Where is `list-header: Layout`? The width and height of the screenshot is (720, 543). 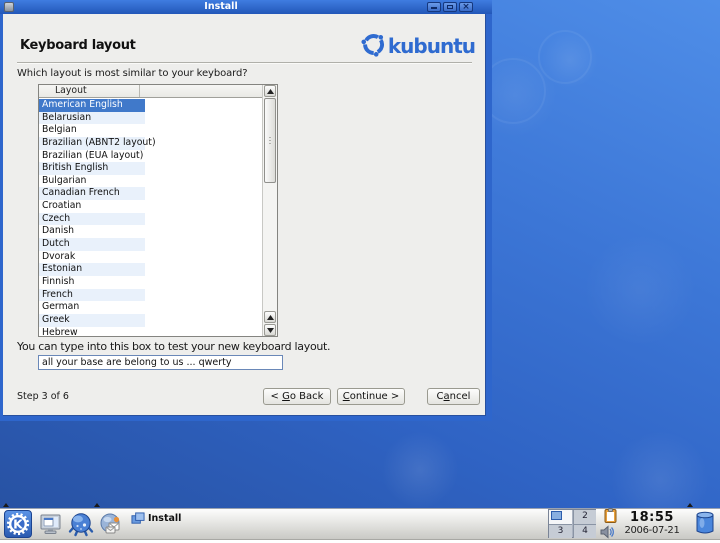 list-header: Layout is located at coordinates (150, 91).